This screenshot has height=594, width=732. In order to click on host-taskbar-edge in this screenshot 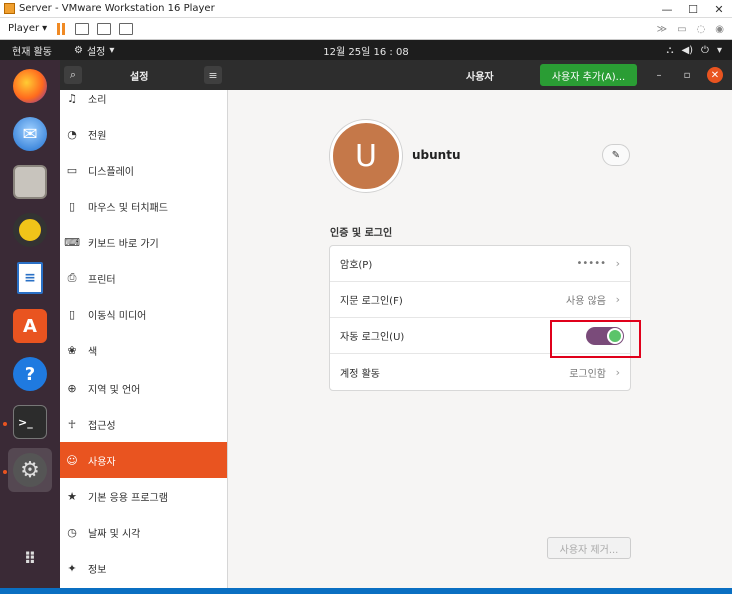, I will do `click(366, 591)`.